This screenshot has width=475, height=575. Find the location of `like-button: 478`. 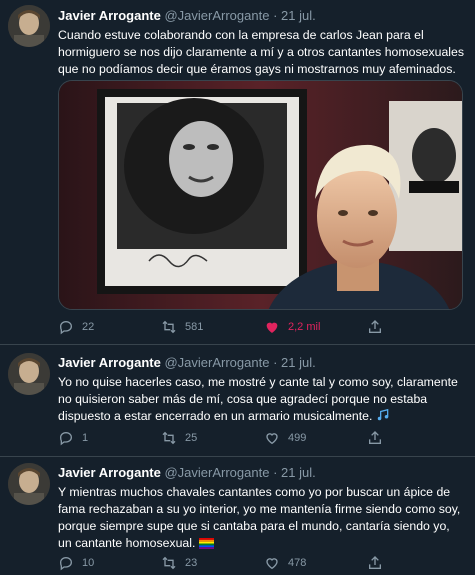

like-button: 478 is located at coordinates (315, 563).